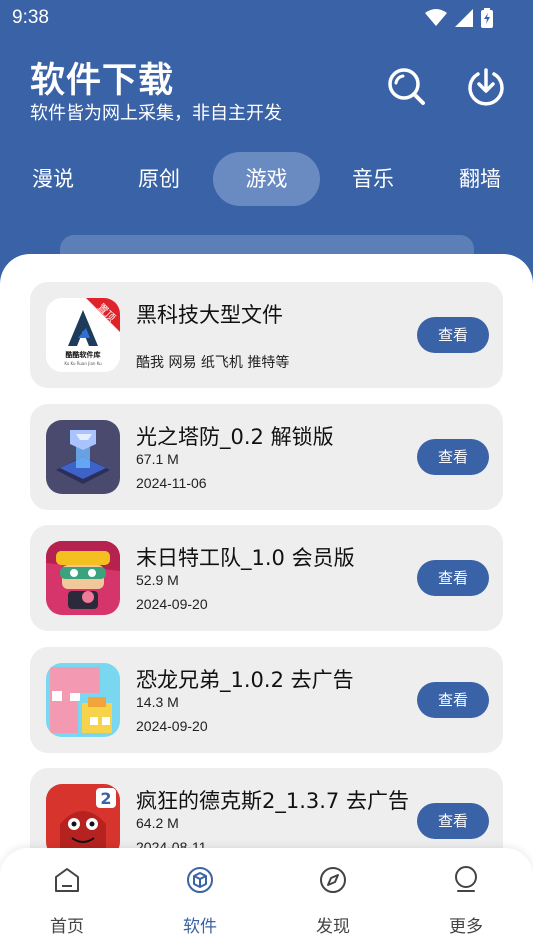 Image resolution: width=533 pixels, height=948 pixels. I want to click on tab-yinyue: 音乐, so click(373, 179).